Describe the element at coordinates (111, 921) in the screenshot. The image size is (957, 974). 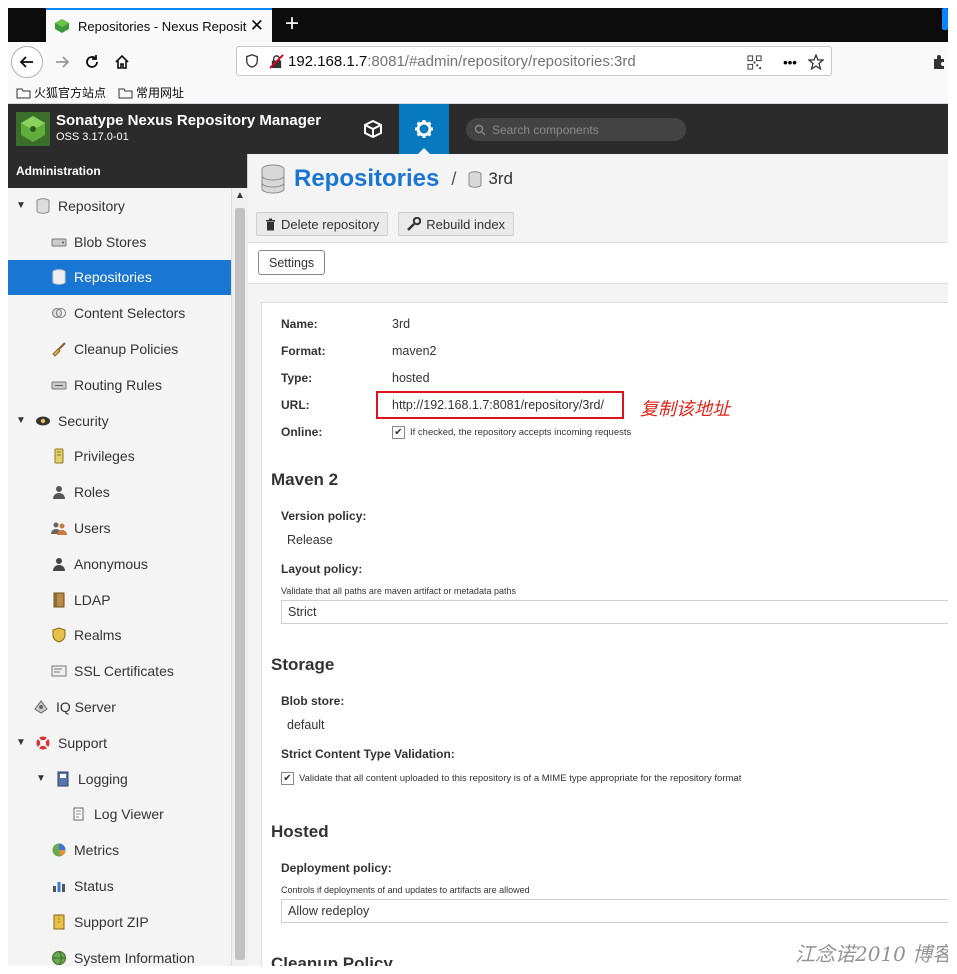
I see `sidebar-item-label: Support ZIP` at that location.